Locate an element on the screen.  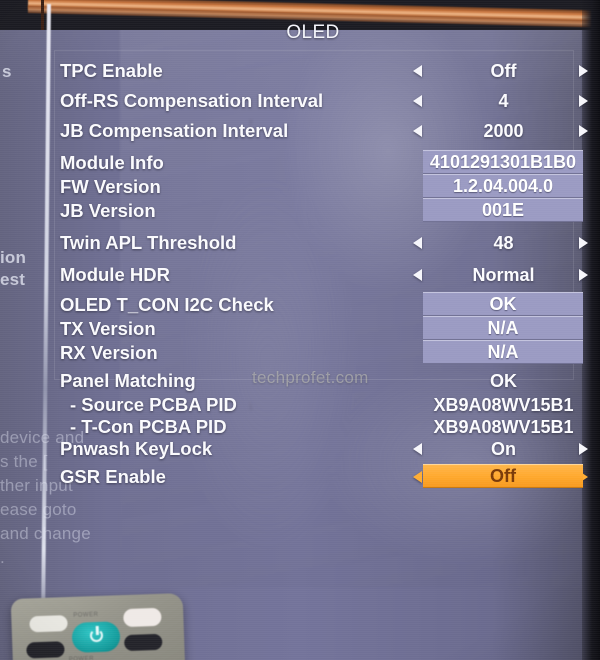
menu-row-value: 1.2.04.004.0 is located at coordinates (503, 186).